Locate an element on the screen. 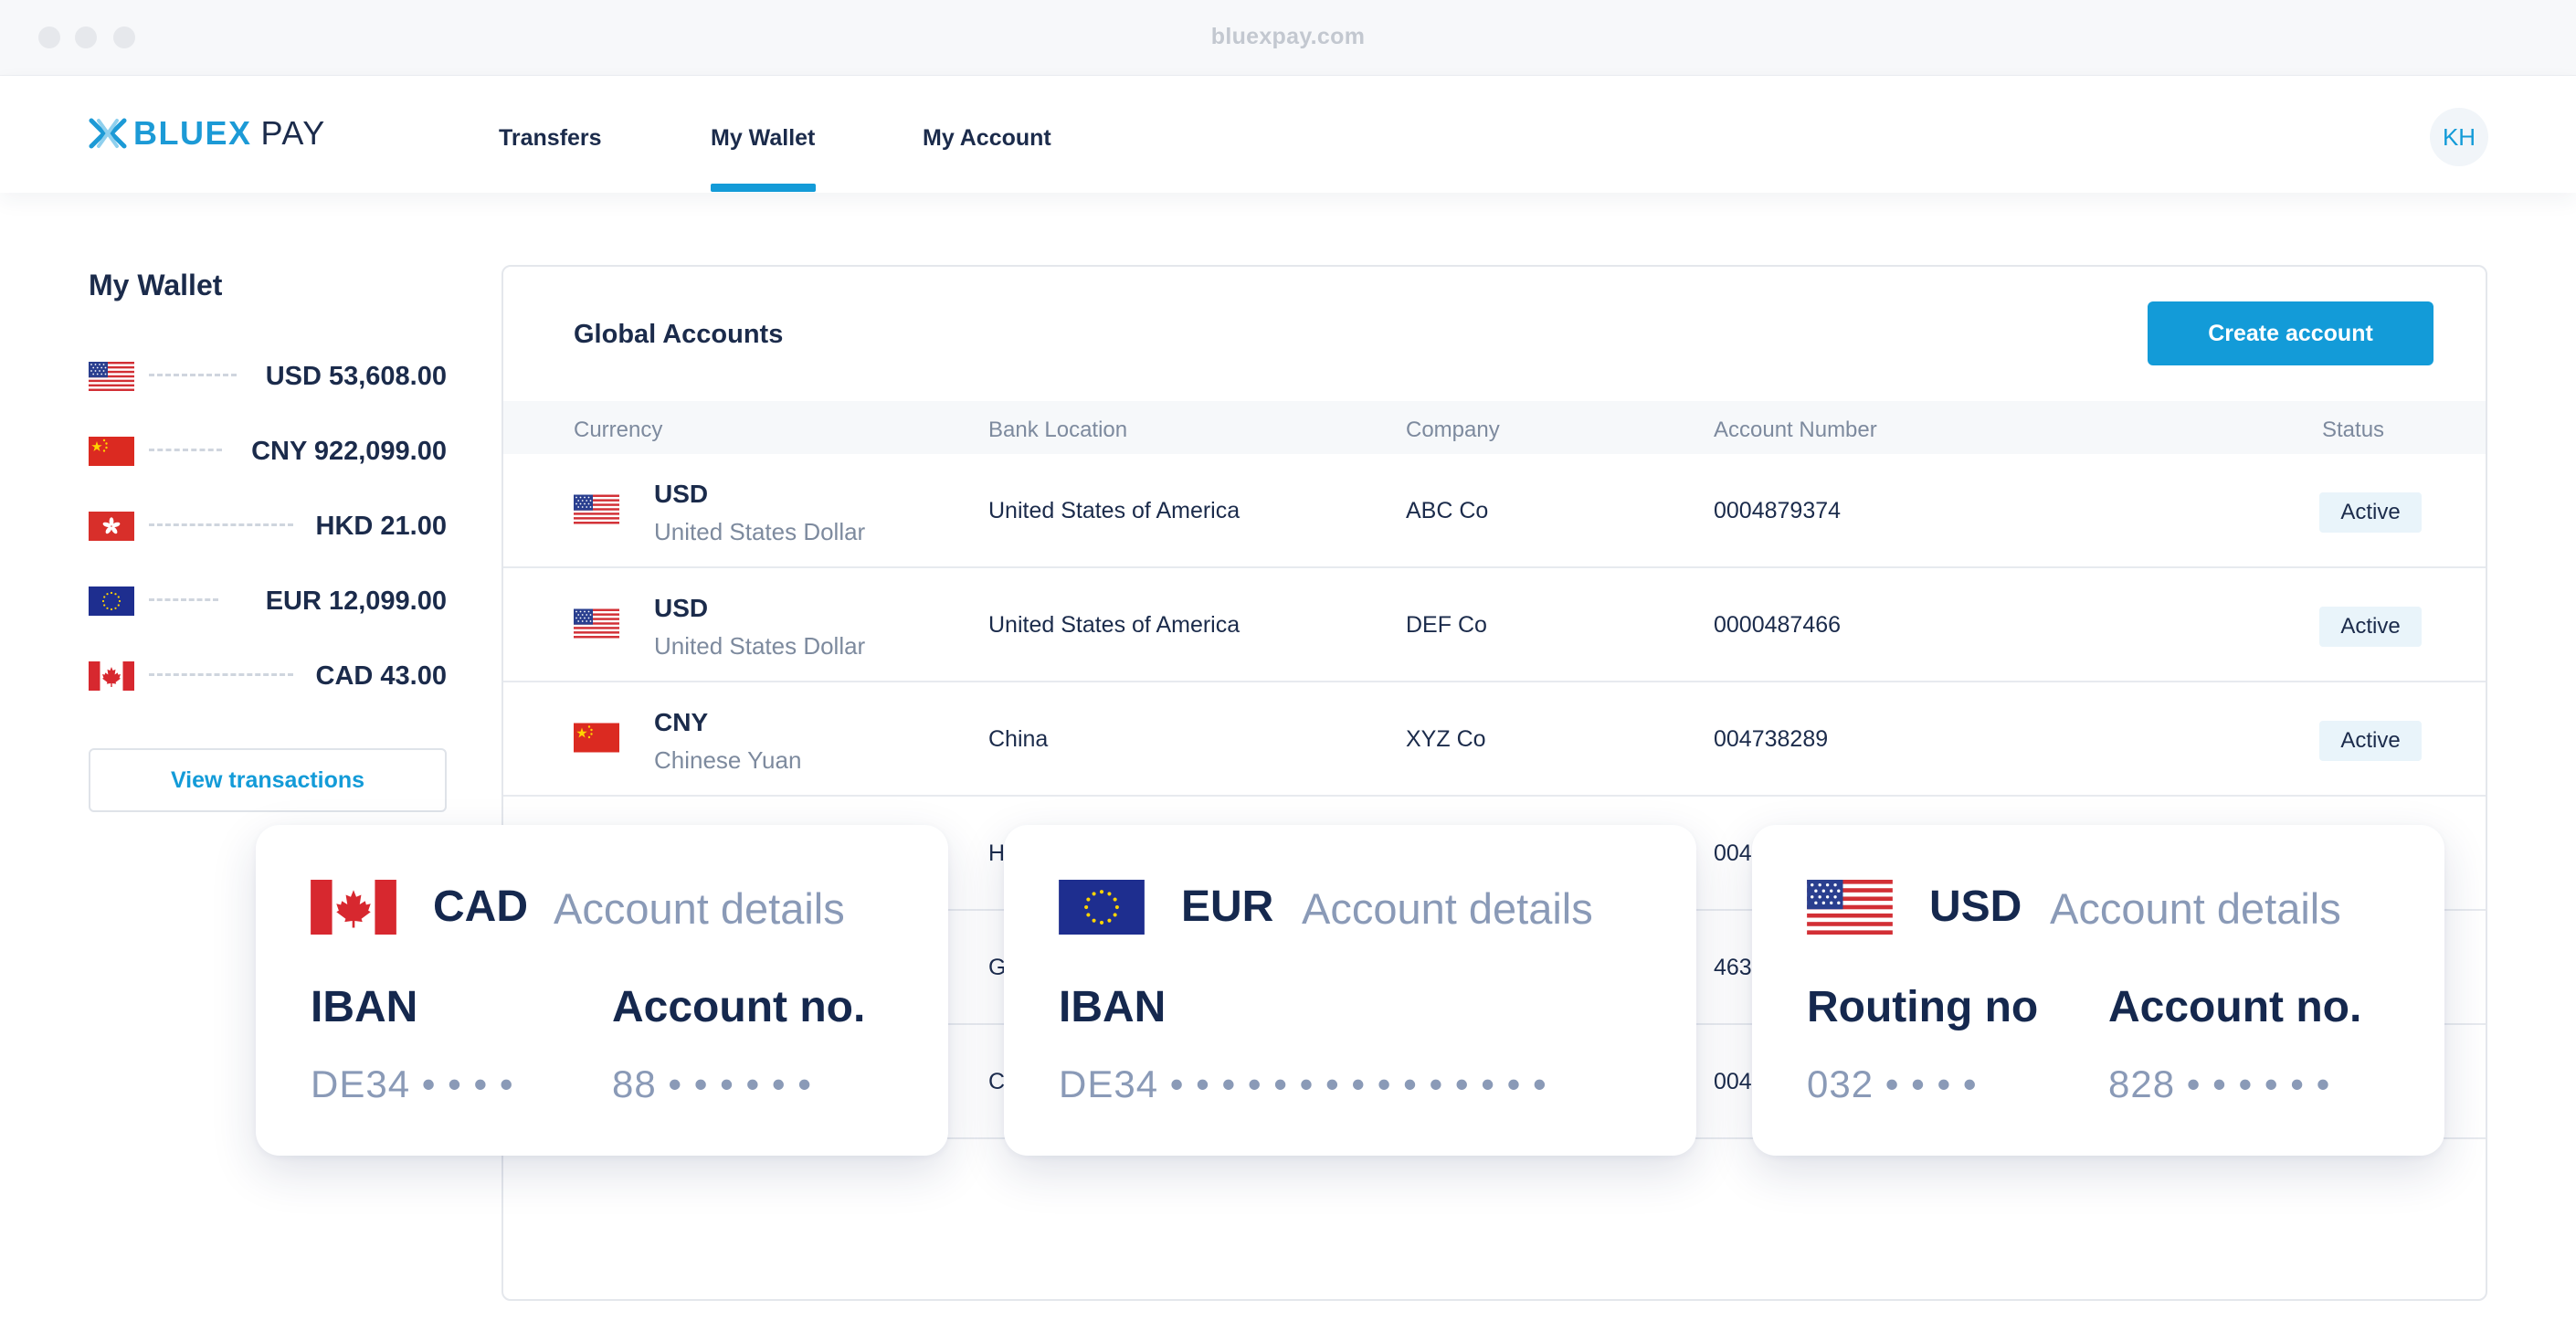 This screenshot has height=1321, width=2576. view-transactions-button: View transactions is located at coordinates (268, 780).